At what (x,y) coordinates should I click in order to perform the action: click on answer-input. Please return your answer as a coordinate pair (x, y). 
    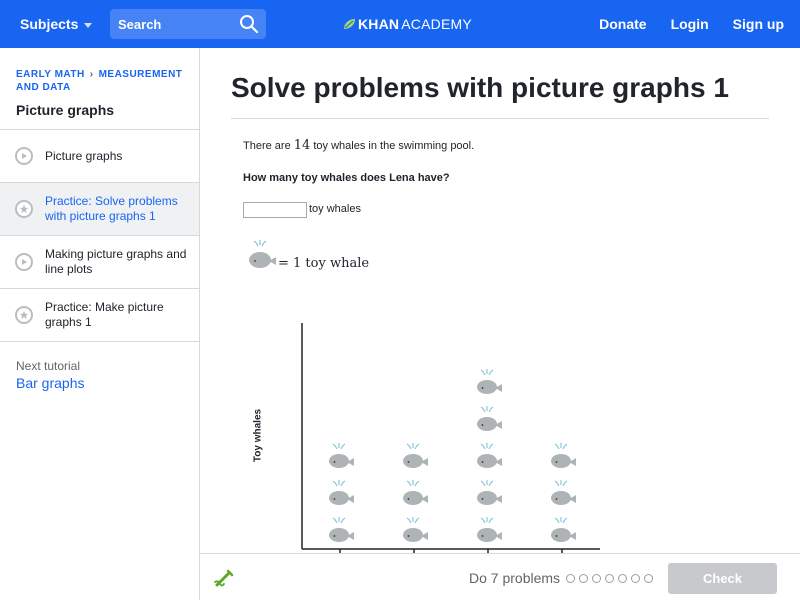
    Looking at the image, I should click on (275, 210).